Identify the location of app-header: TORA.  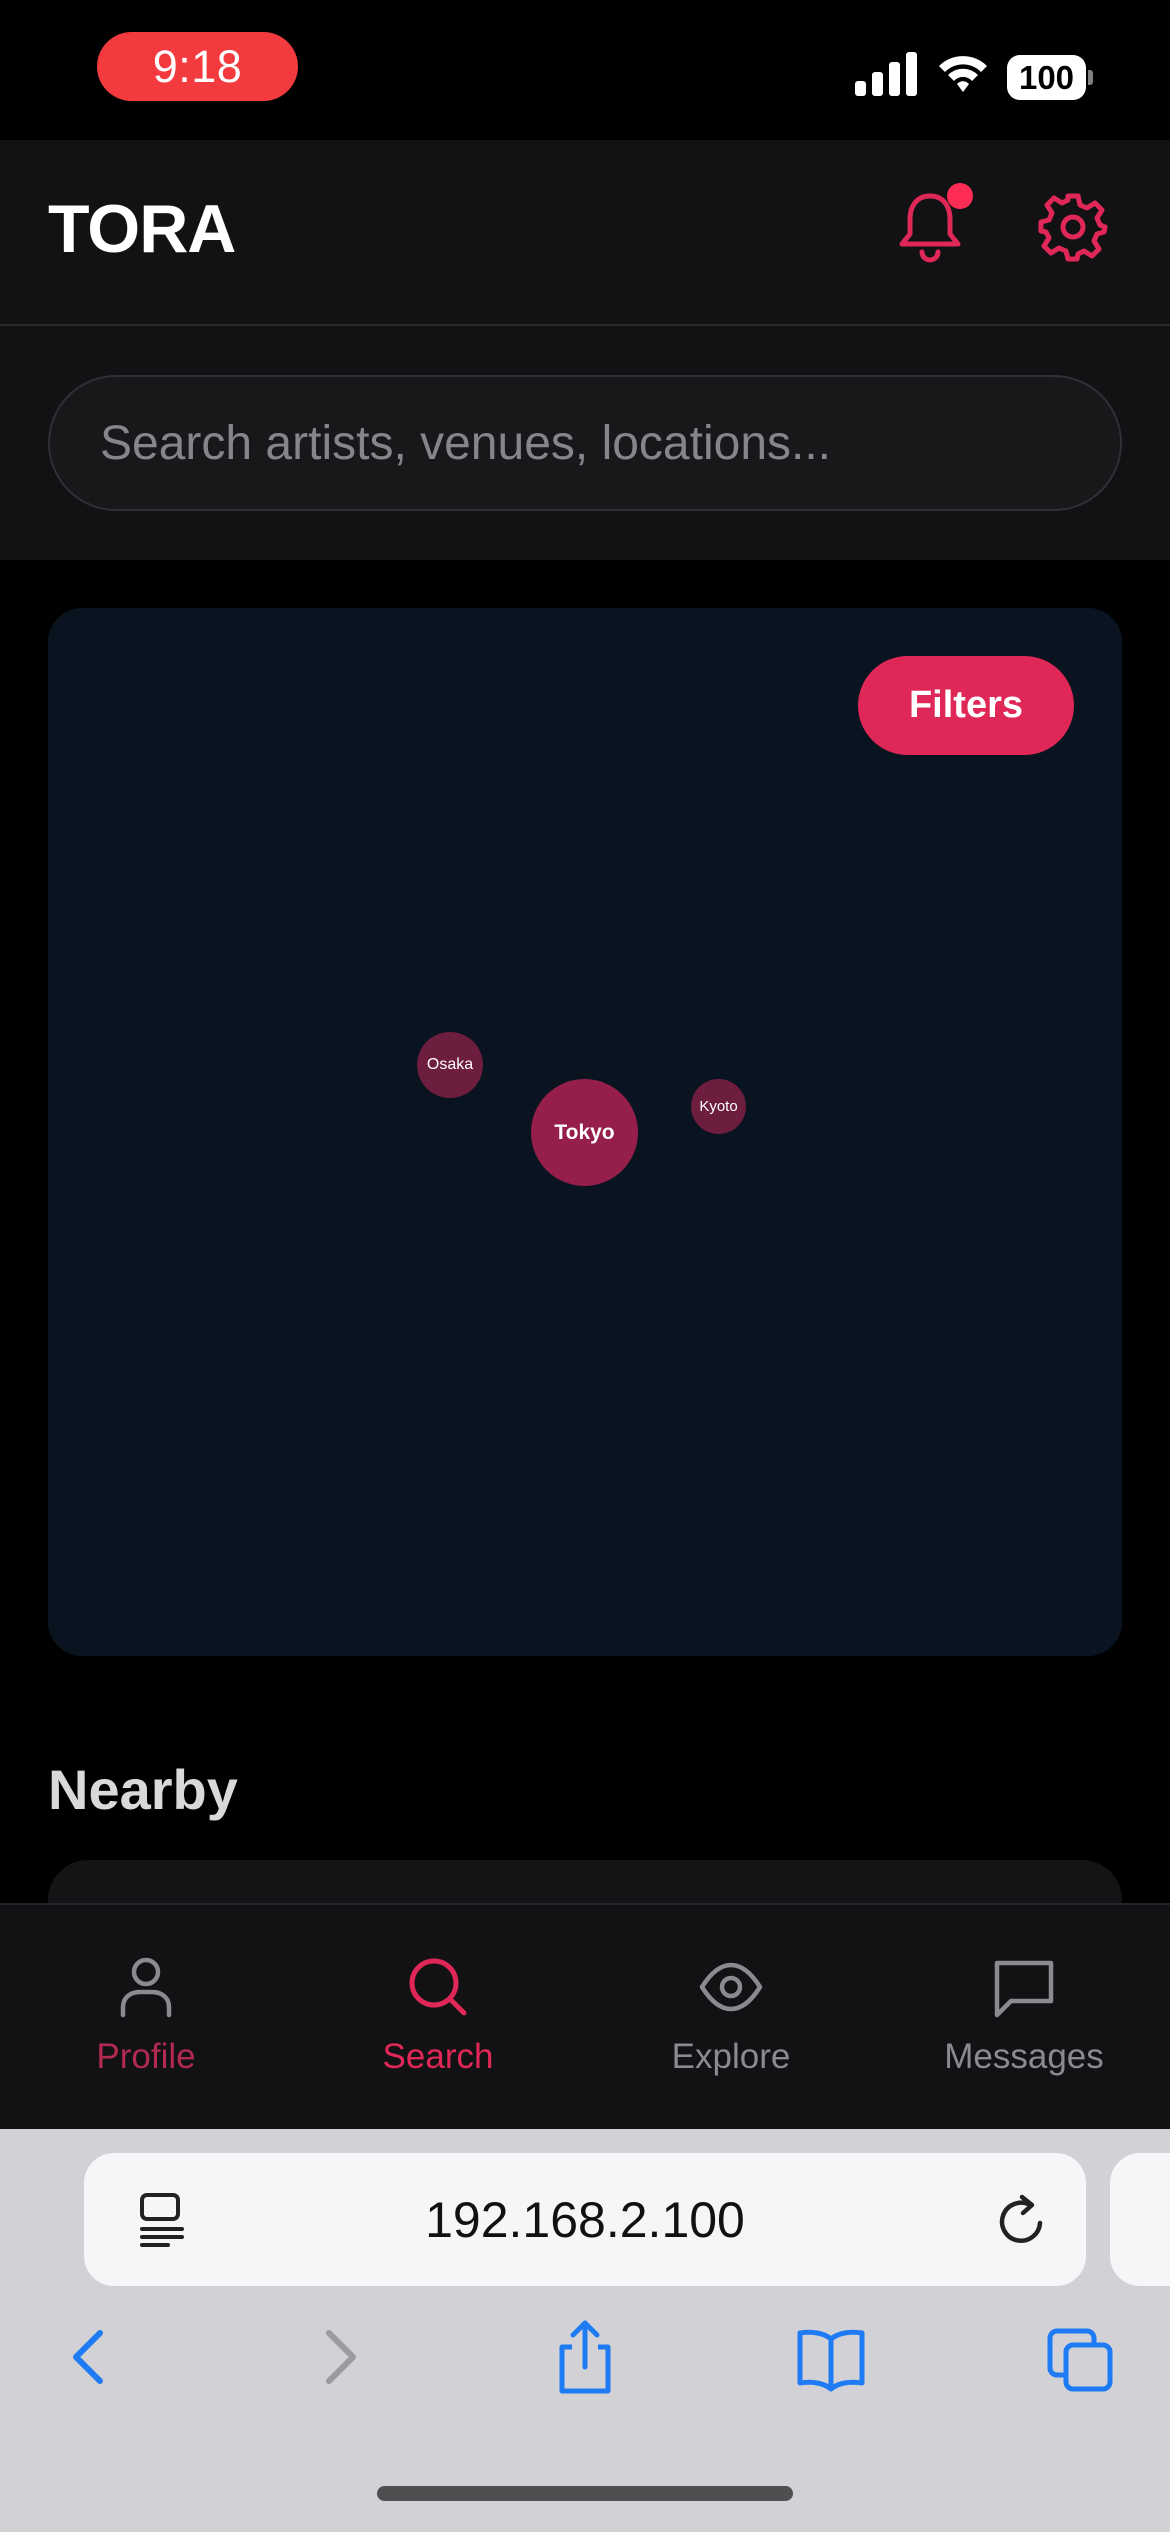
(585, 233).